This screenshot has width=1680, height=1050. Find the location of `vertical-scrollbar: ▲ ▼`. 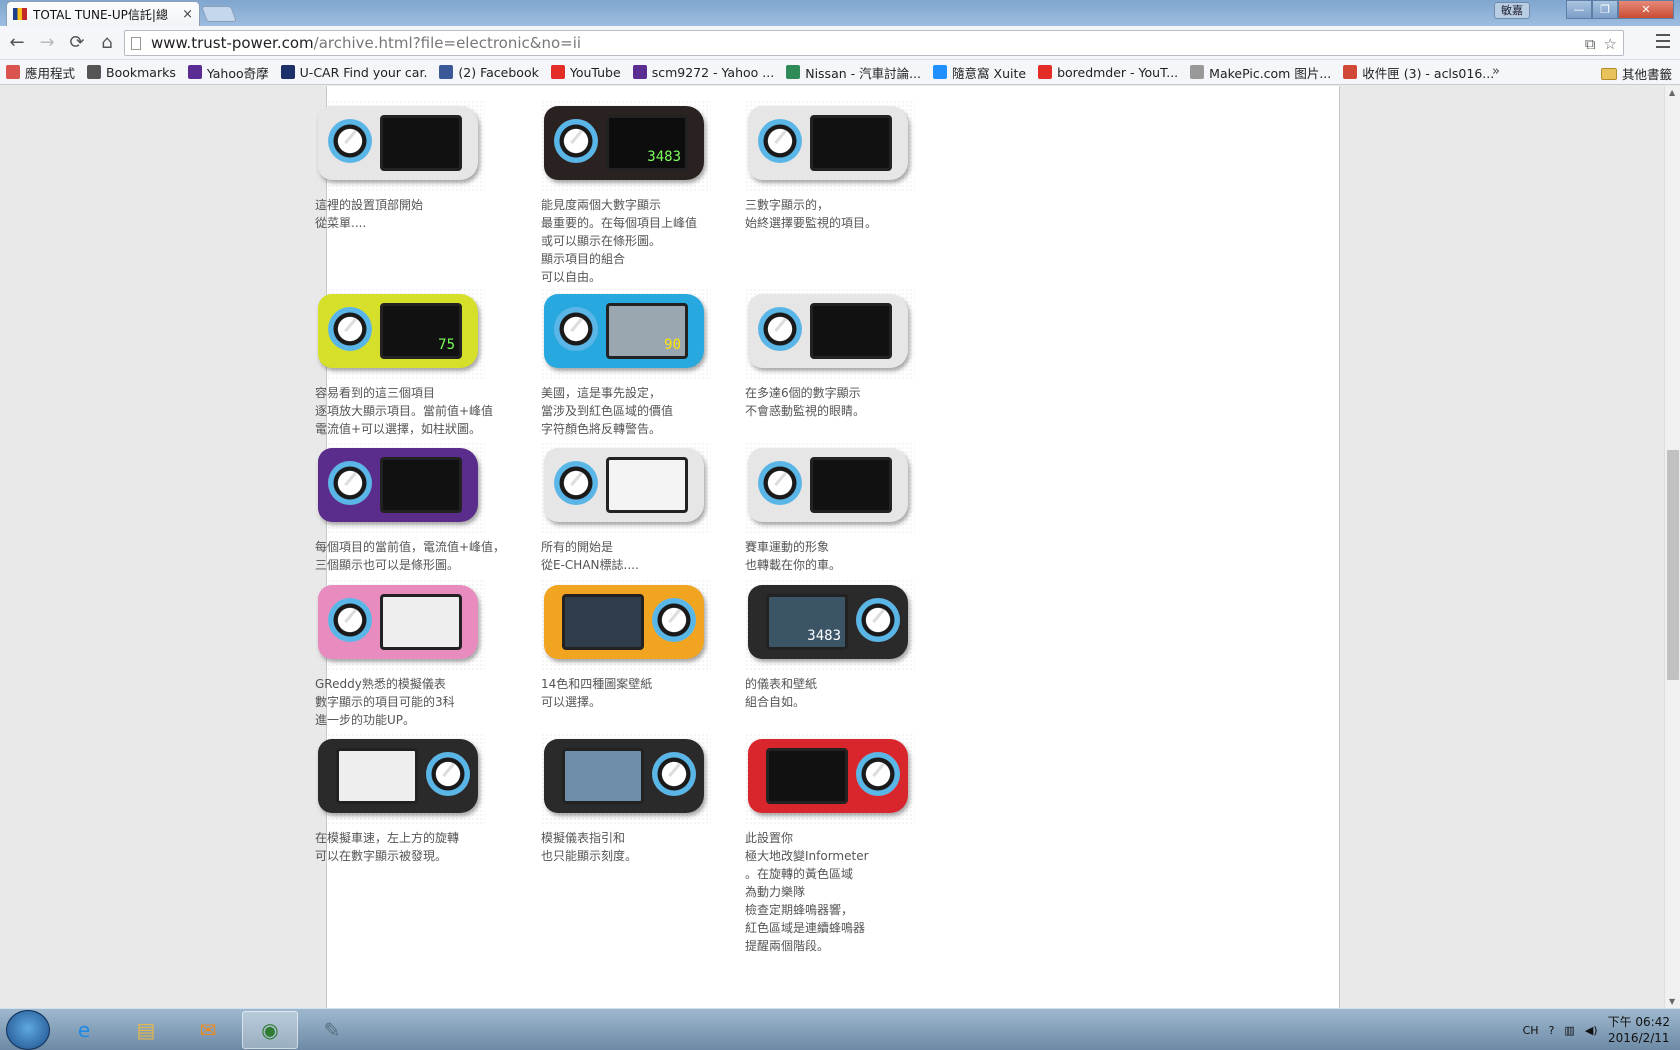

vertical-scrollbar: ▲ ▼ is located at coordinates (1672, 547).